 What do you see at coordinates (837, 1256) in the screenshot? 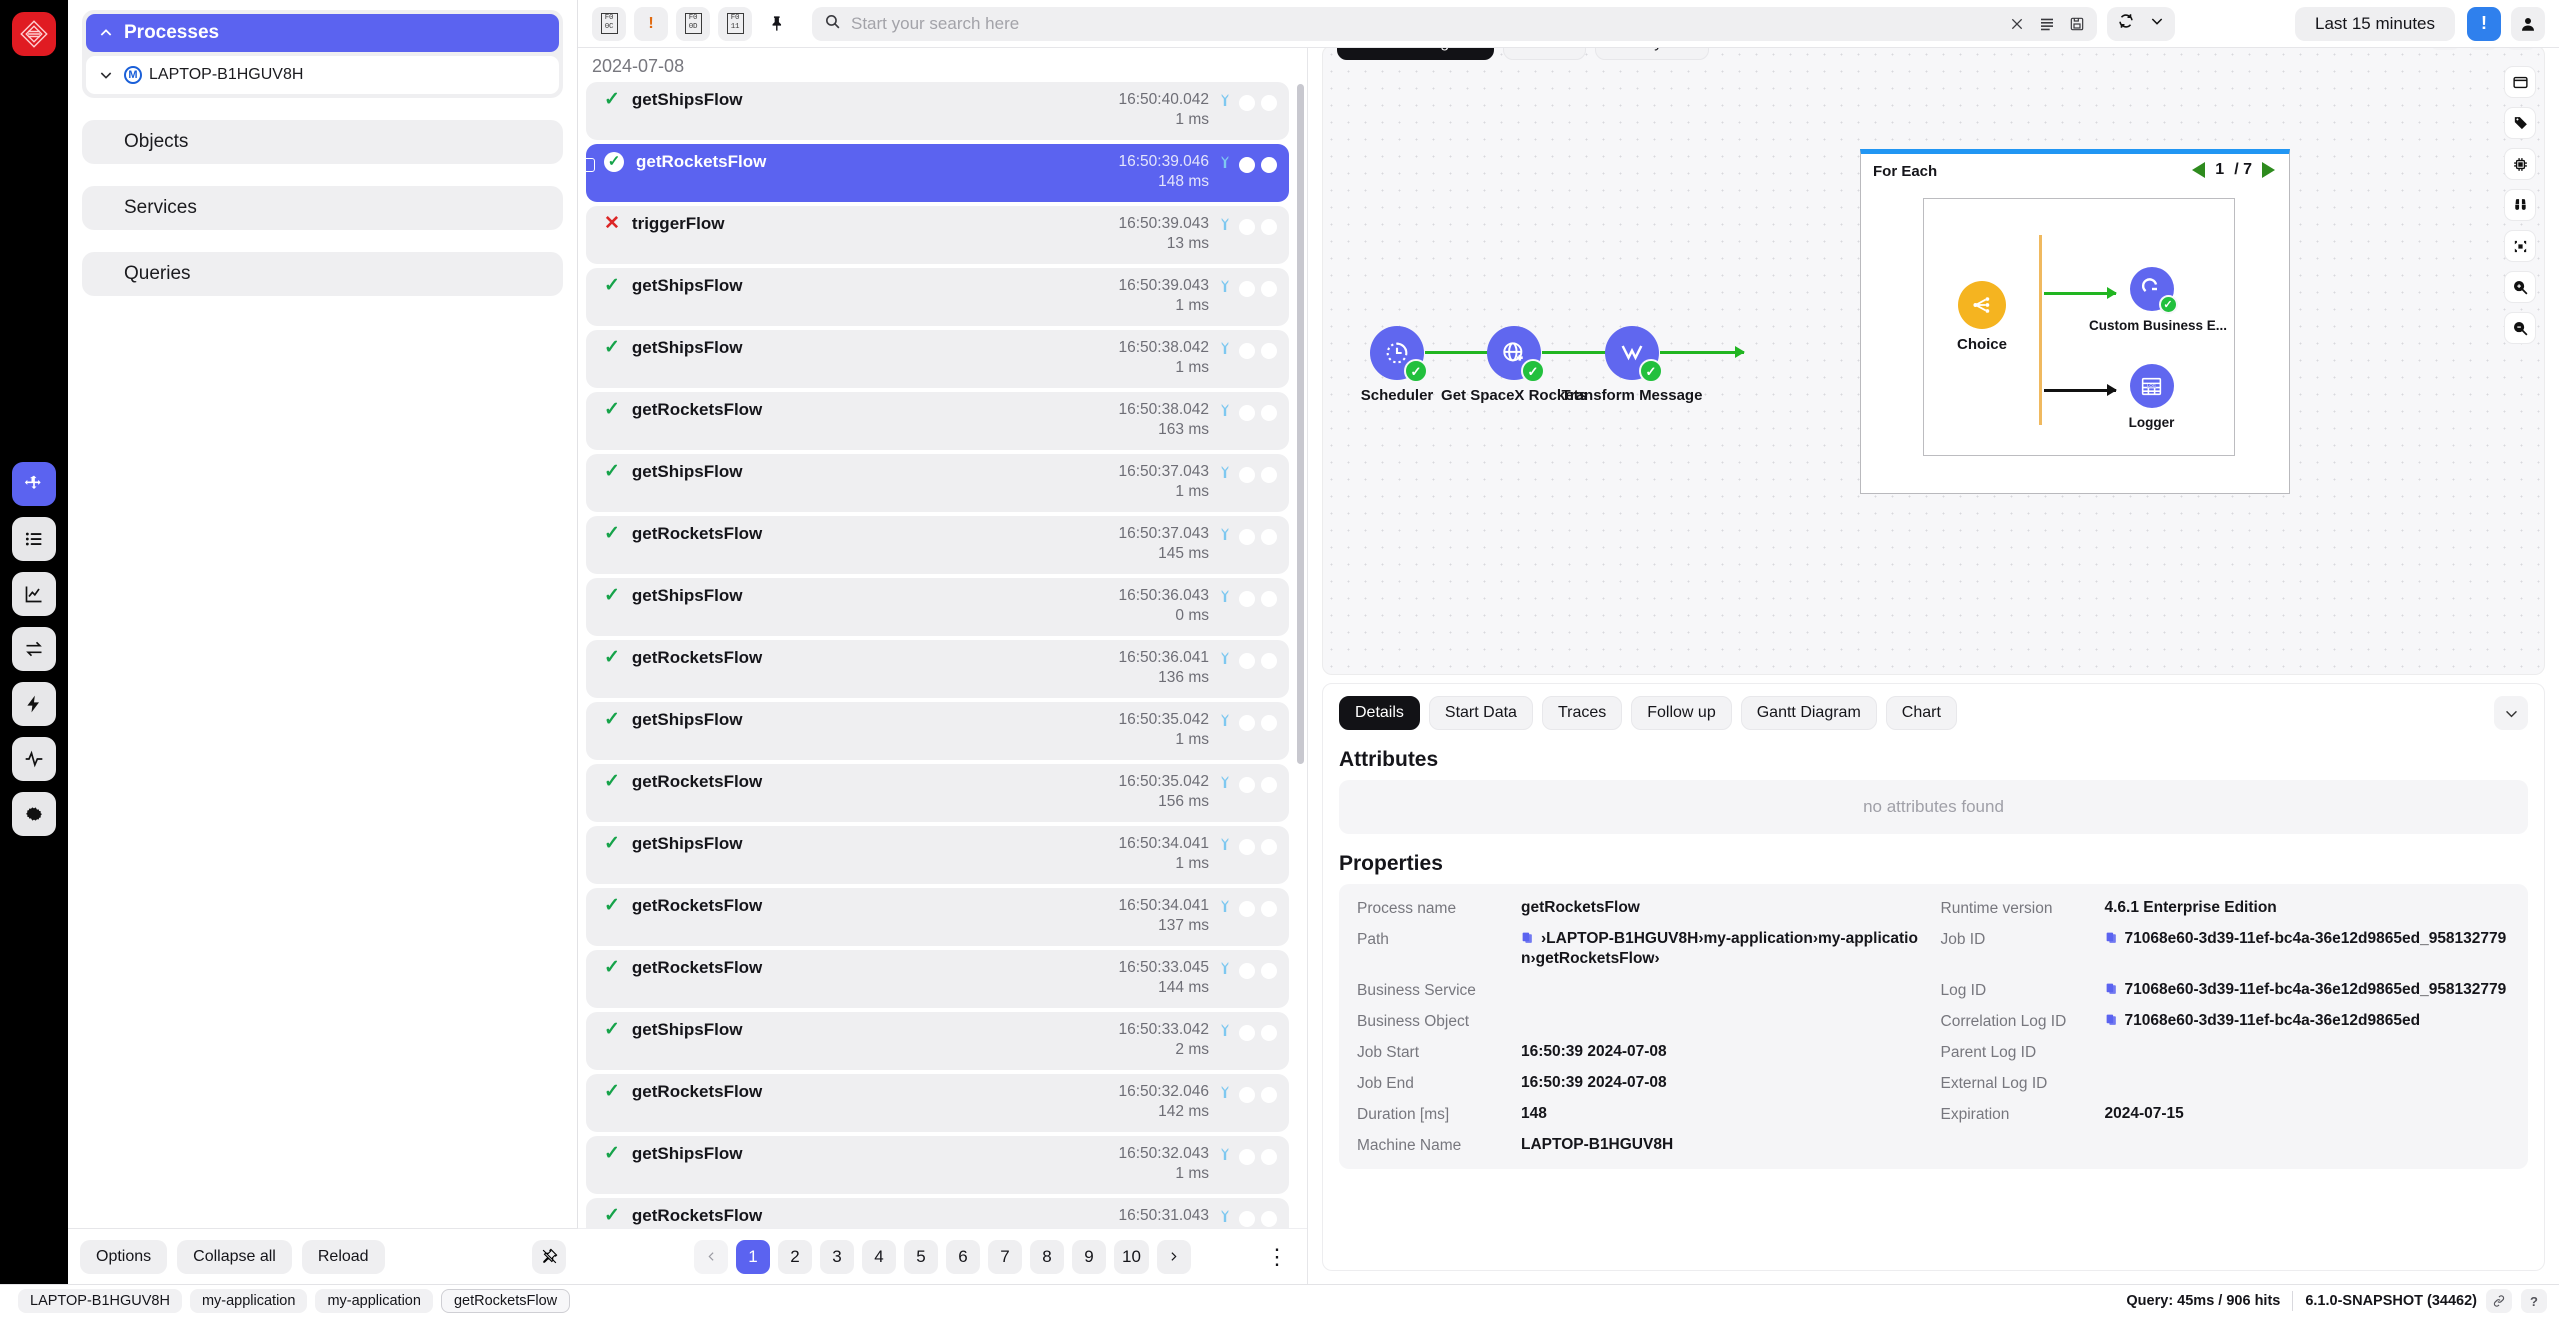
I see `pagination-page: 3` at bounding box center [837, 1256].